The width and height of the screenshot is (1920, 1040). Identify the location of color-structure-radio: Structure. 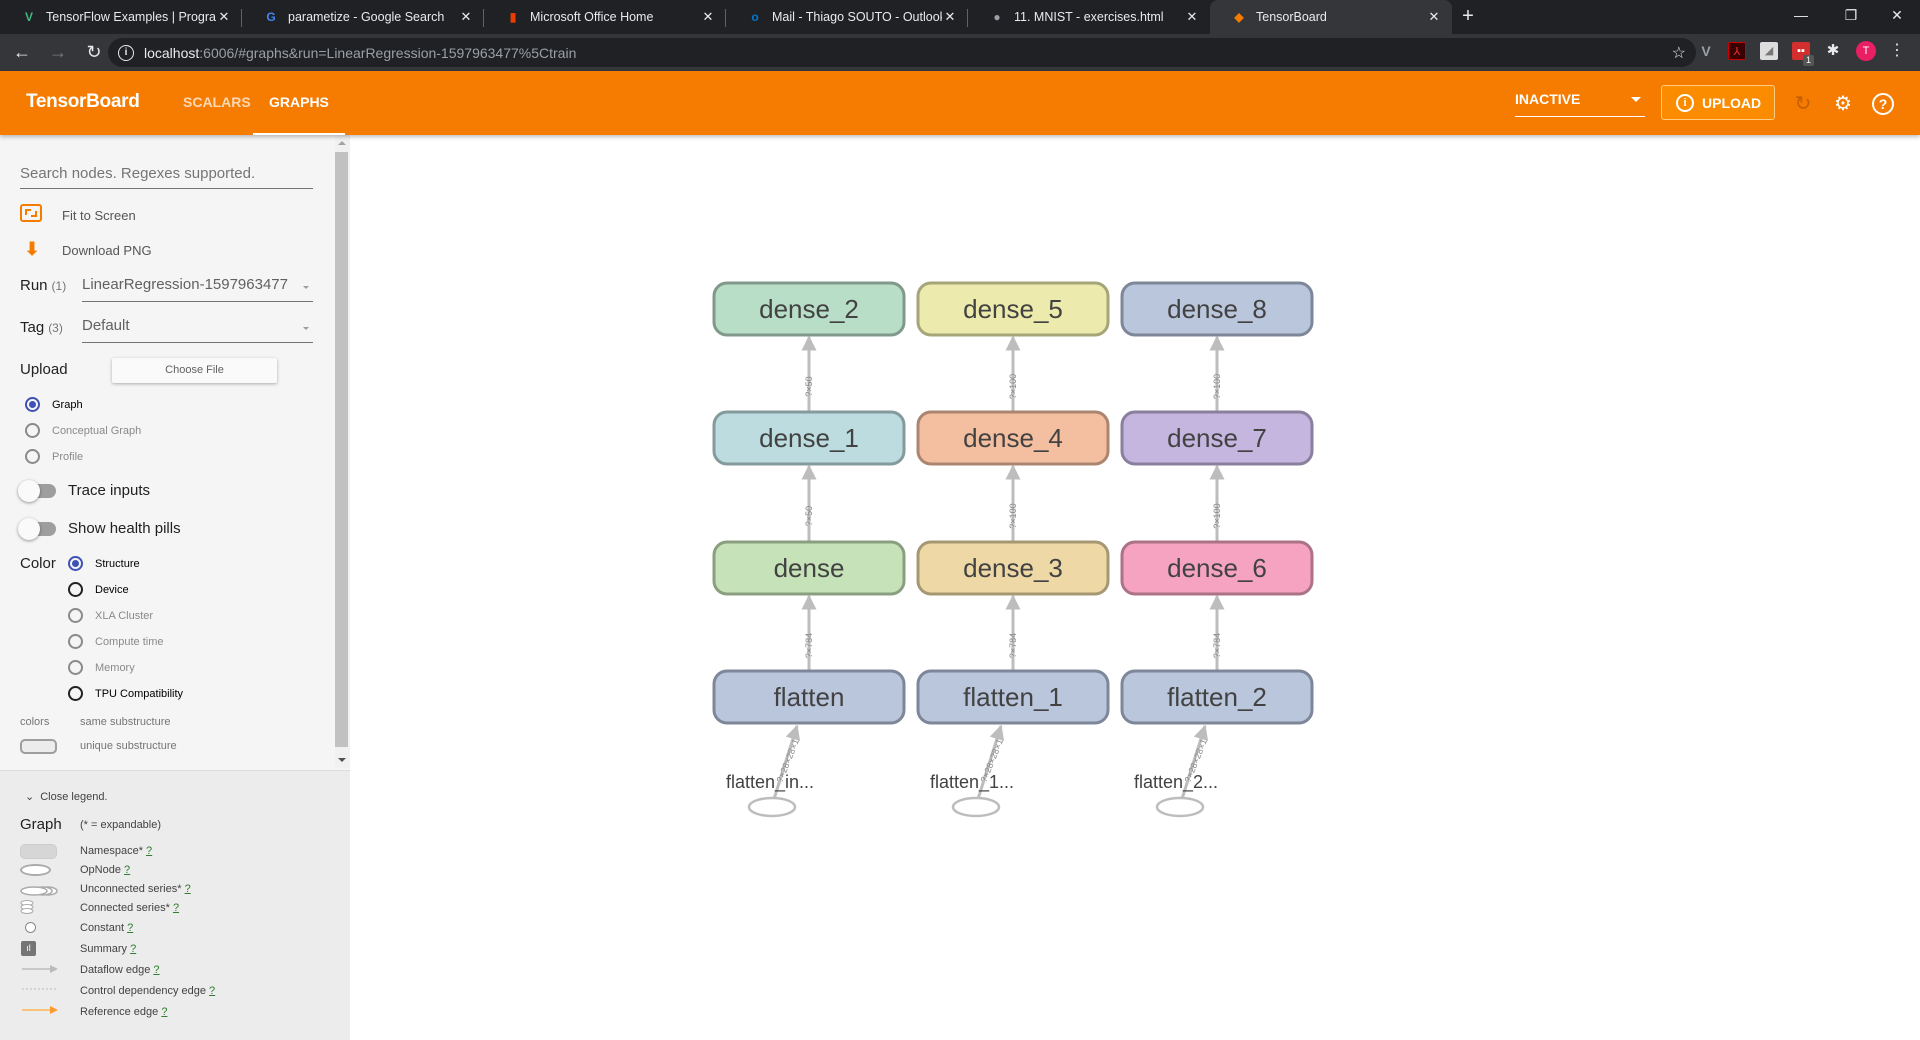
(104, 563).